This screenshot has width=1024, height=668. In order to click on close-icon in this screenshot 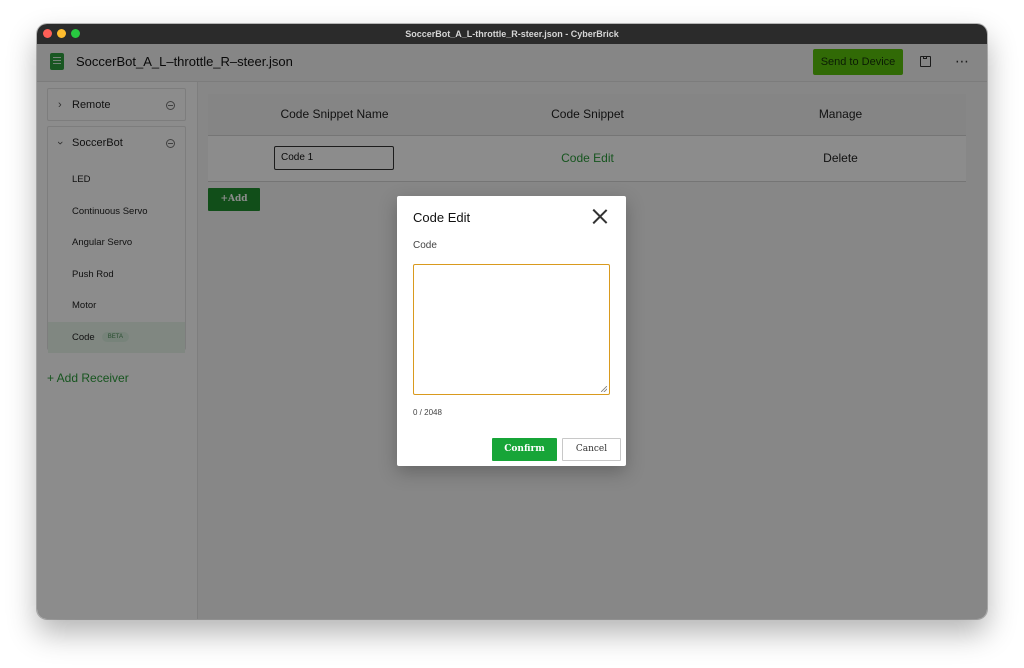, I will do `click(599, 216)`.